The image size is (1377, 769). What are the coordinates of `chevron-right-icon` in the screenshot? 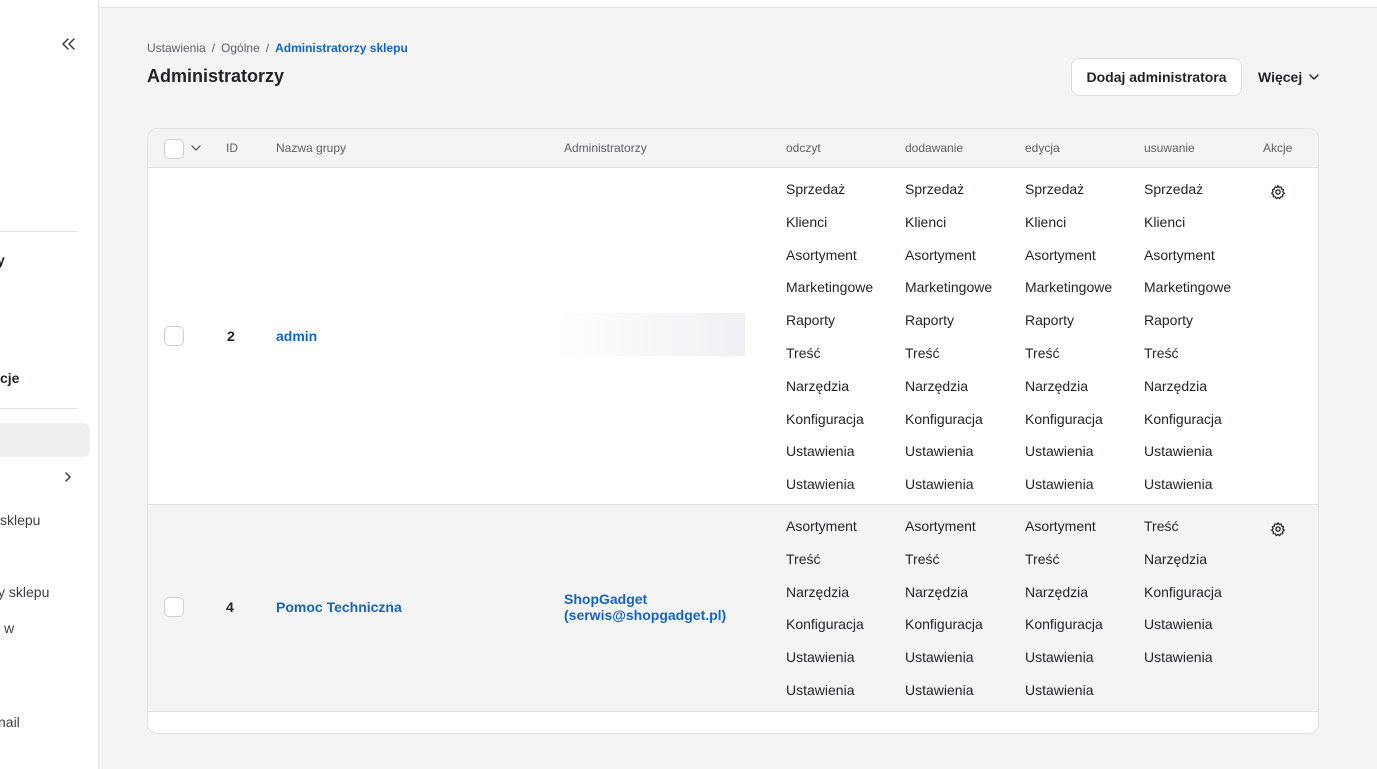 It's located at (68, 477).